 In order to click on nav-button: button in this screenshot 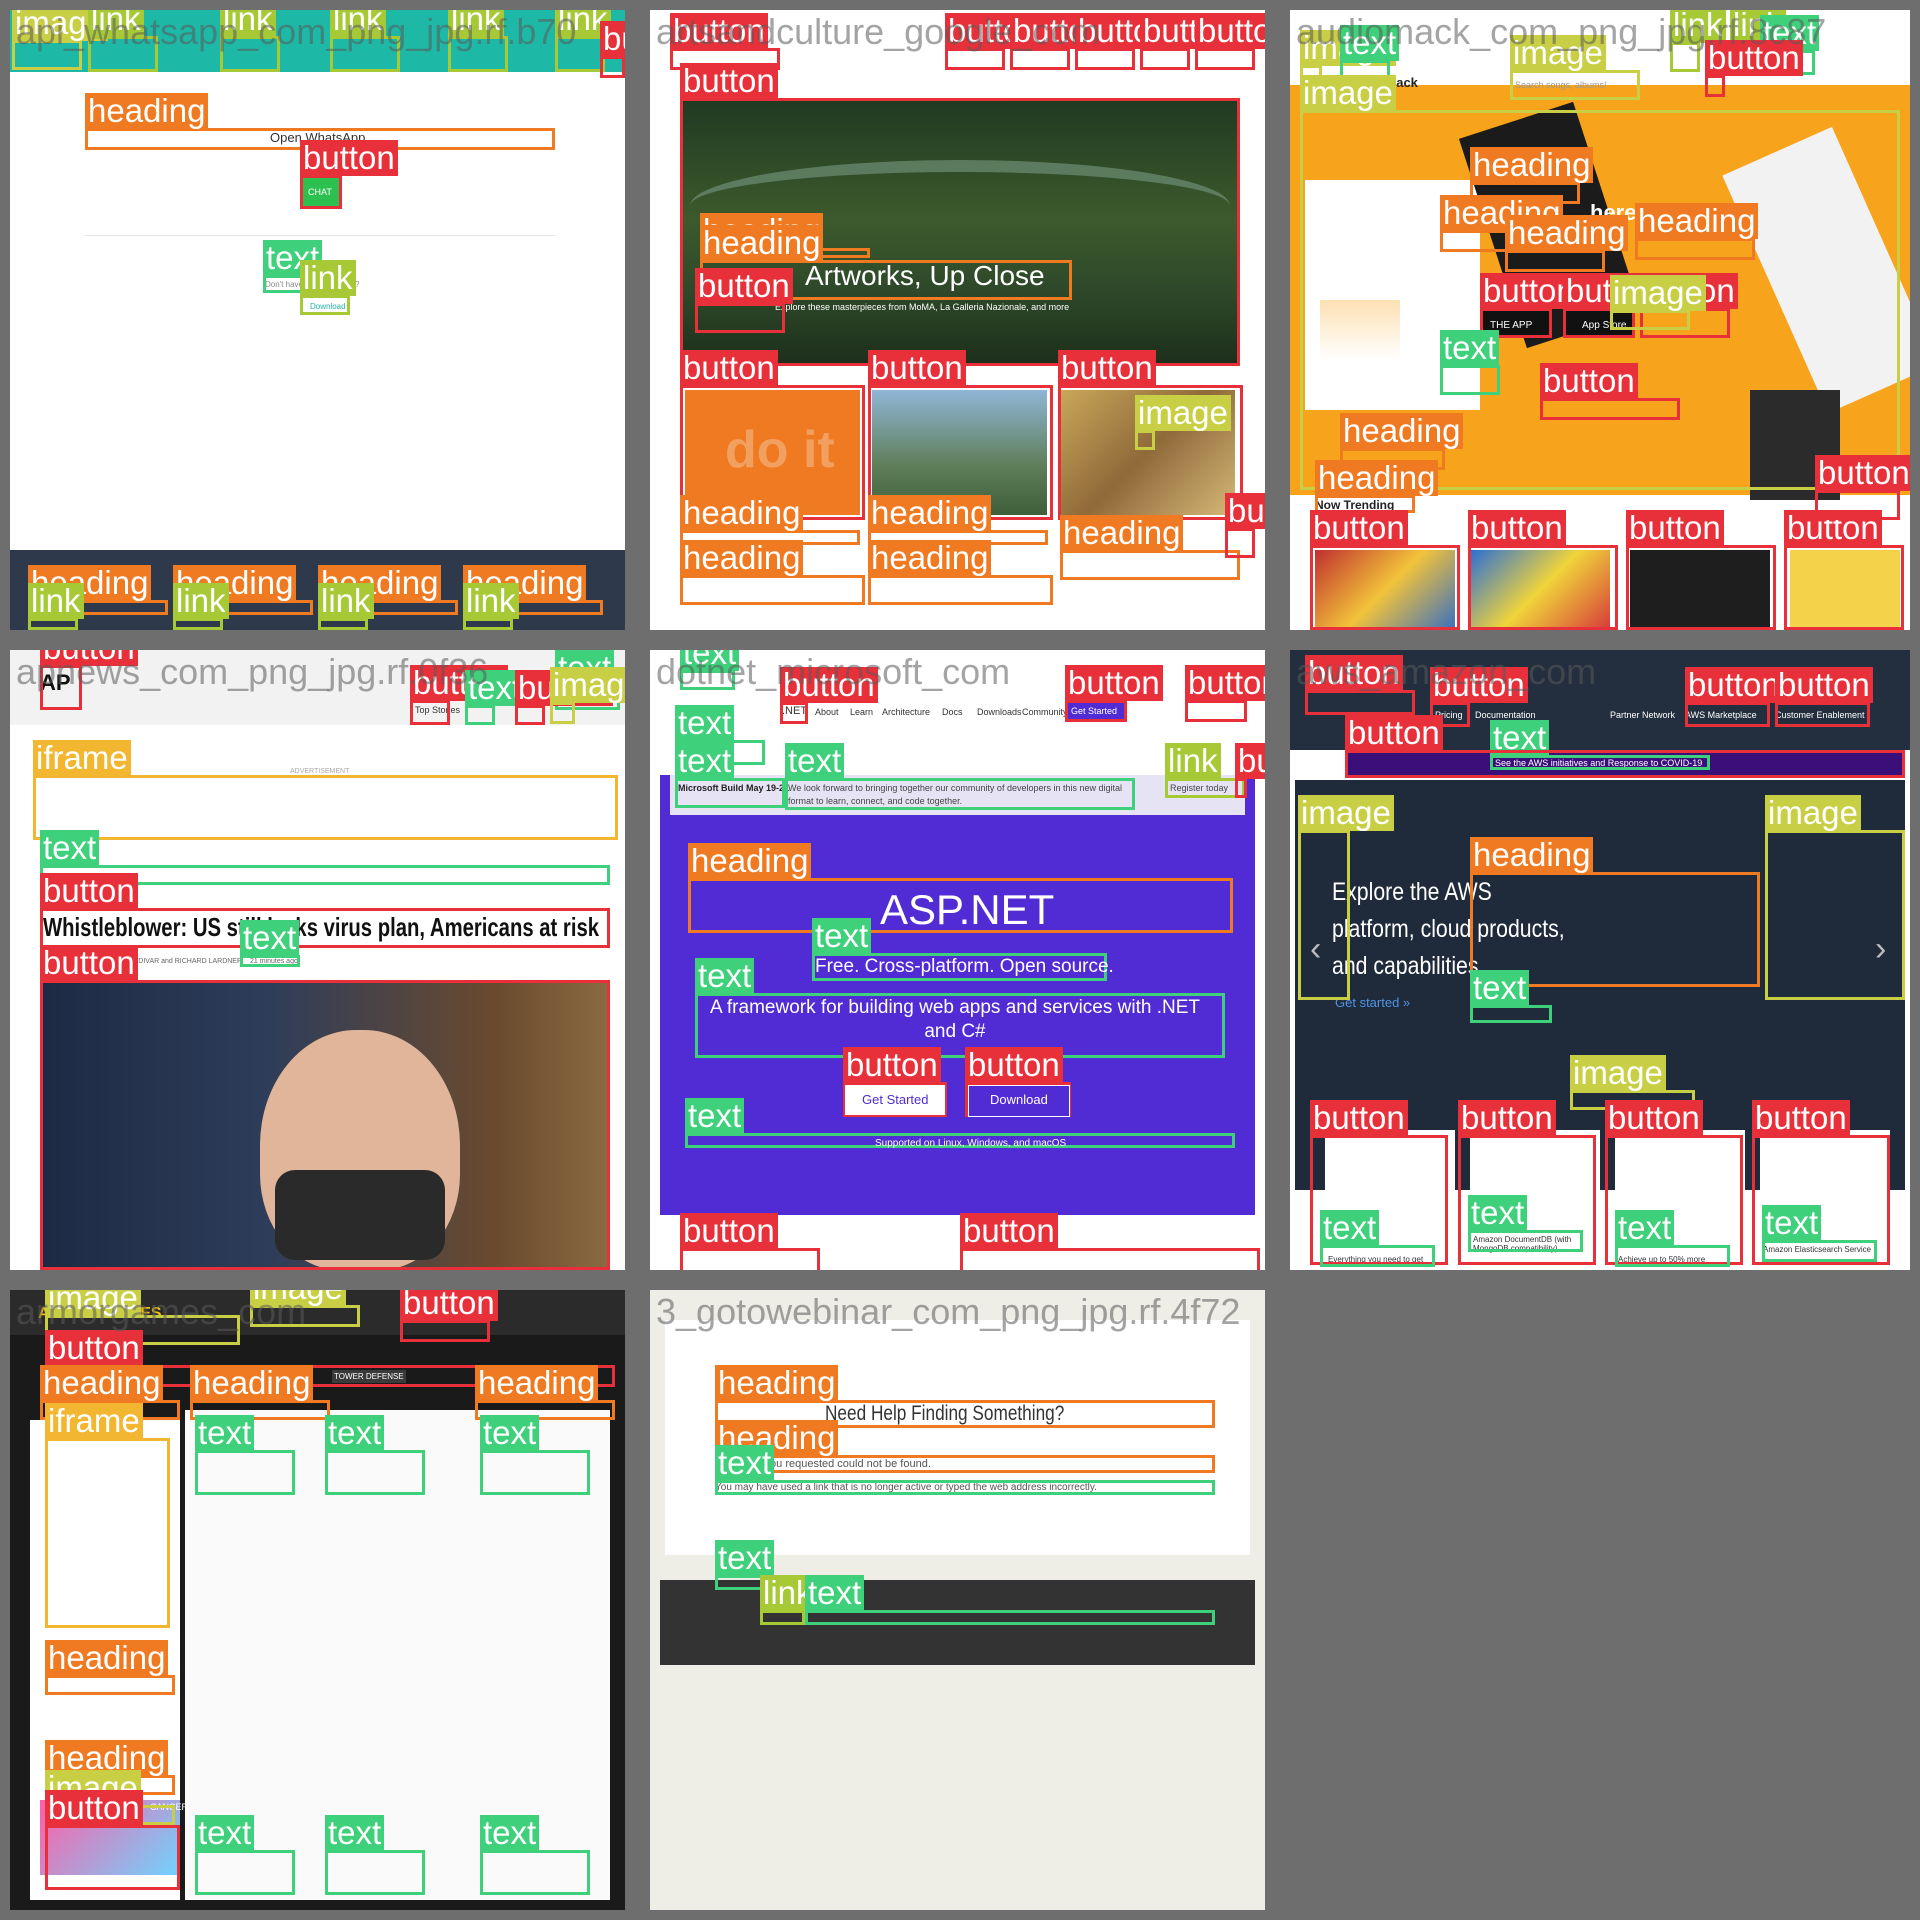, I will do `click(564, 697)`.